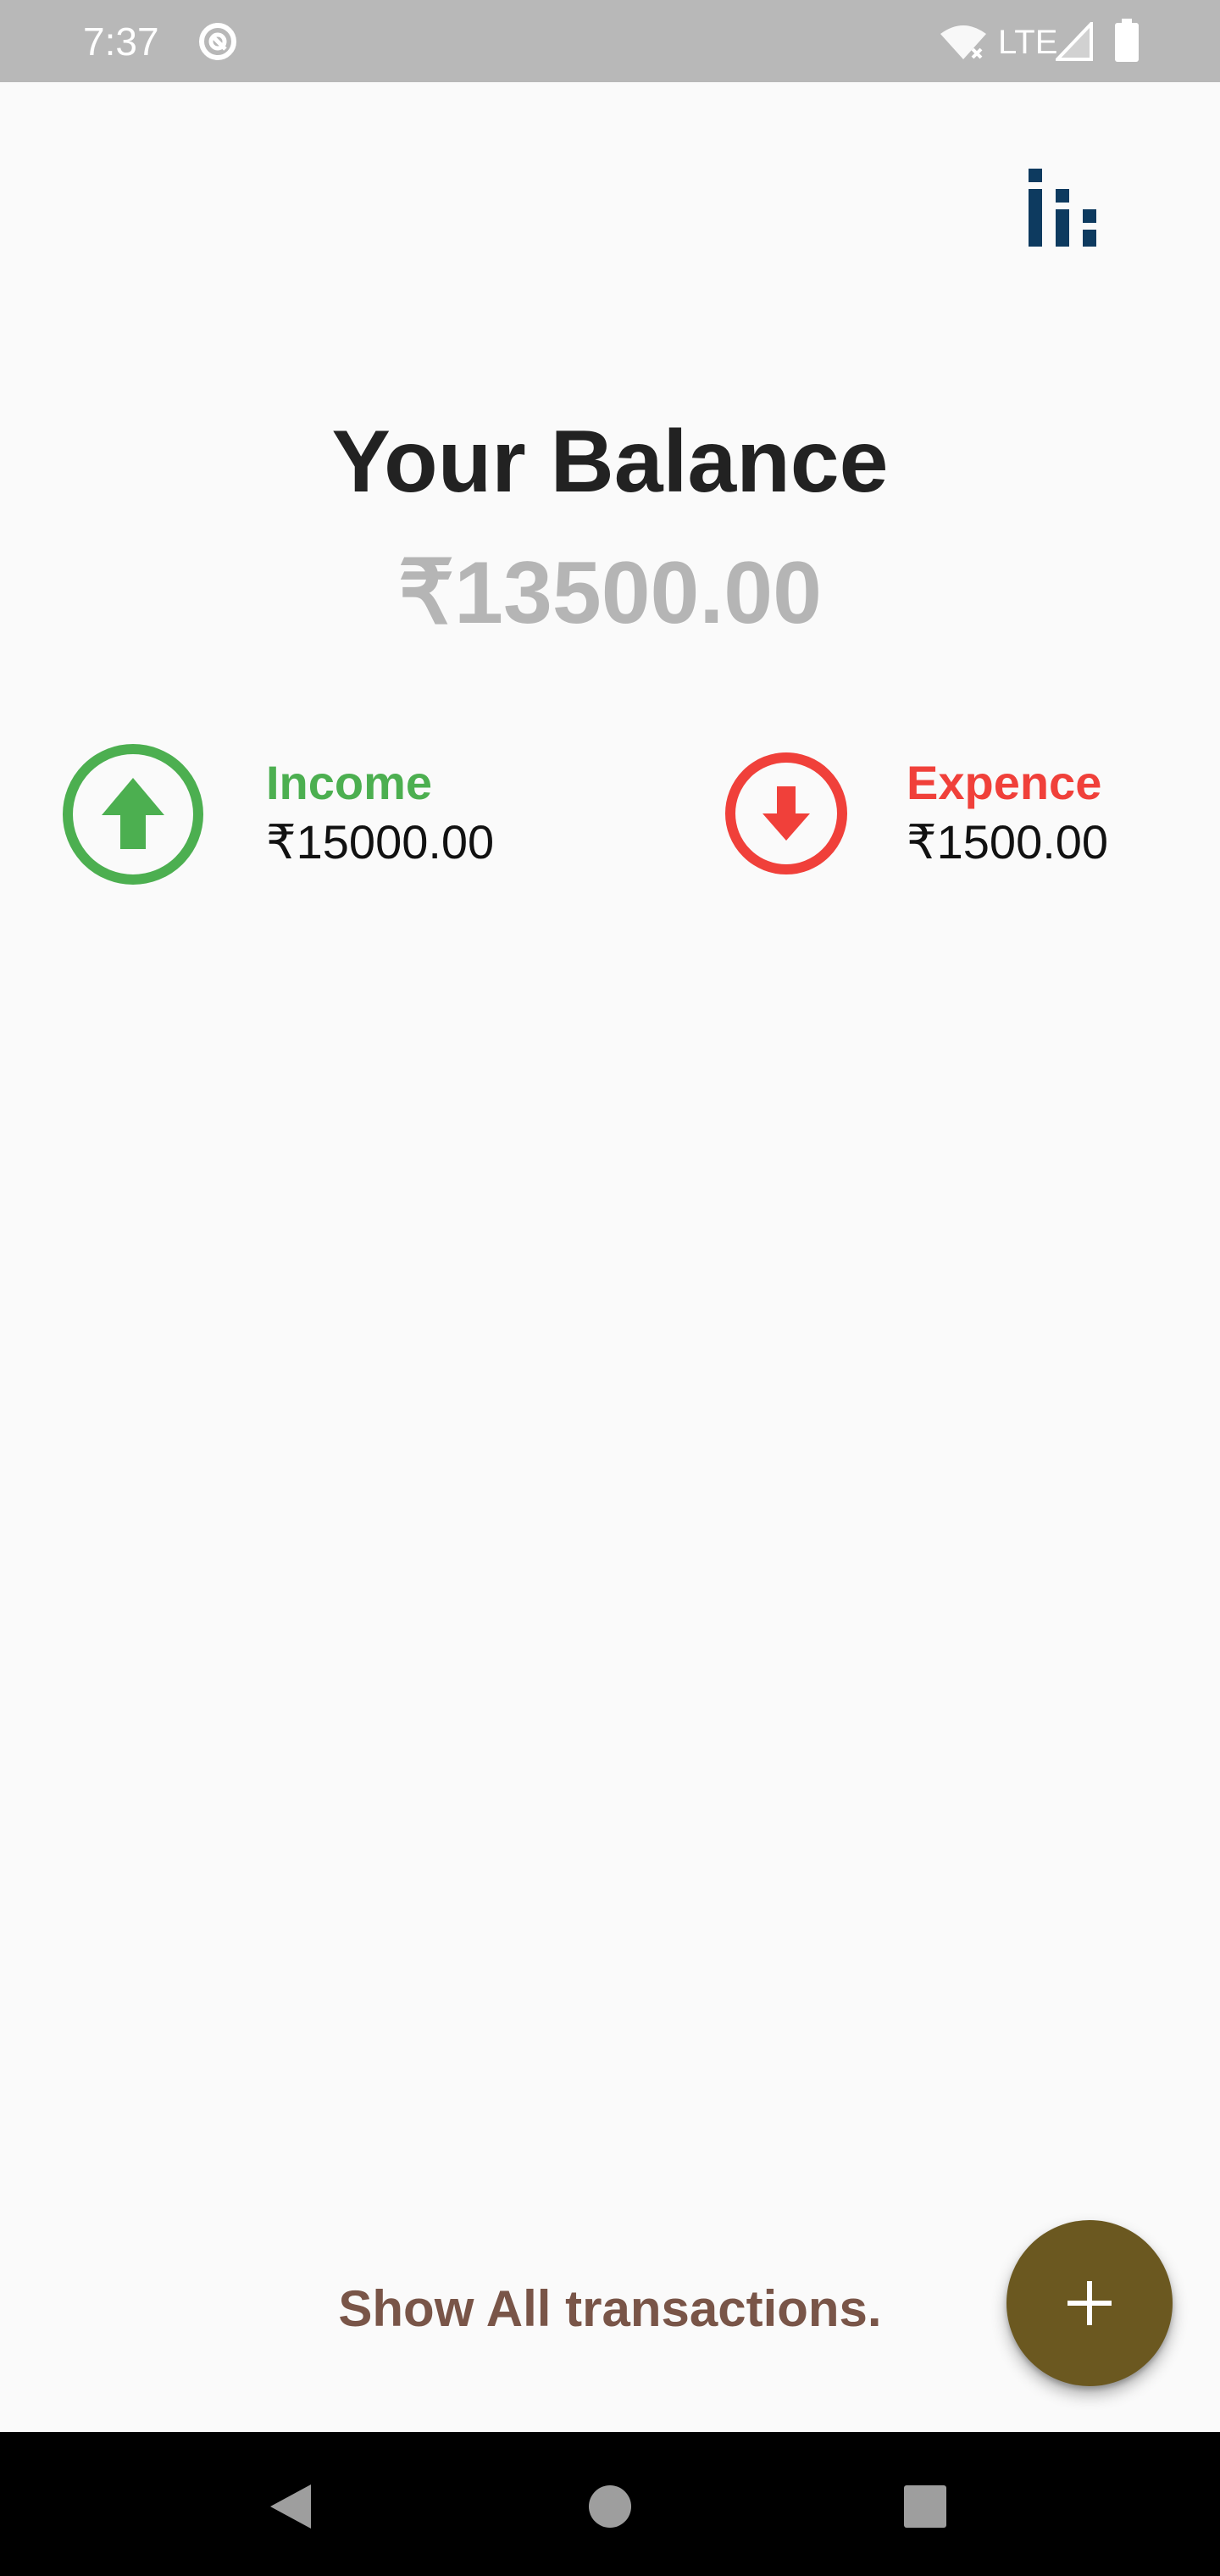 This screenshot has width=1220, height=2576. Describe the element at coordinates (380, 842) in the screenshot. I see `income-value: ₹15000.00` at that location.